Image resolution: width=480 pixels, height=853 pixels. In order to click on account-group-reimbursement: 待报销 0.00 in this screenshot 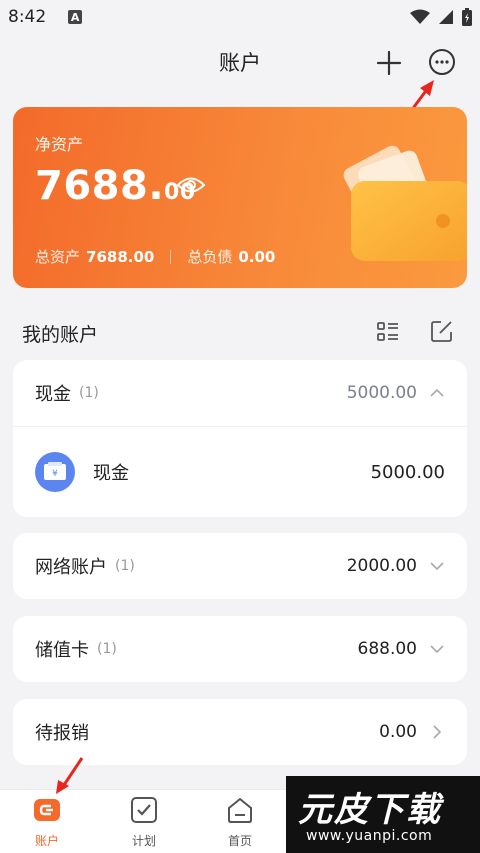, I will do `click(240, 732)`.